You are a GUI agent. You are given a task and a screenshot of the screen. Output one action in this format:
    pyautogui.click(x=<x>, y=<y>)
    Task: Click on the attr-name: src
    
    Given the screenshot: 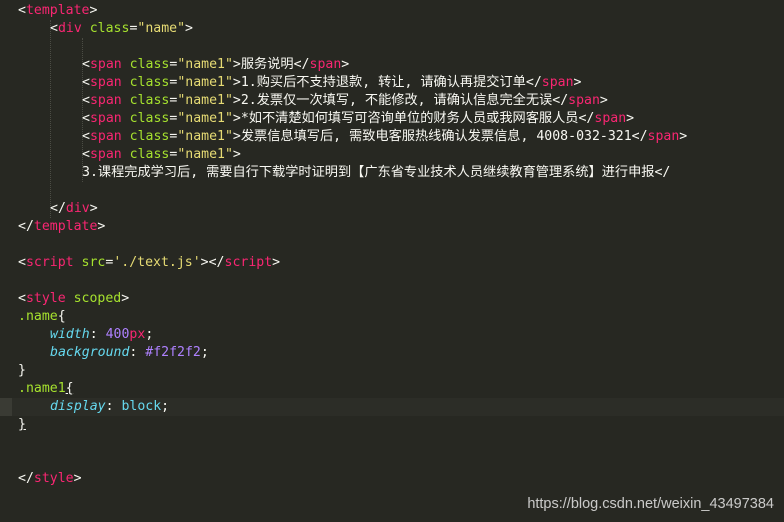 What is the action you would take?
    pyautogui.click(x=93, y=262)
    